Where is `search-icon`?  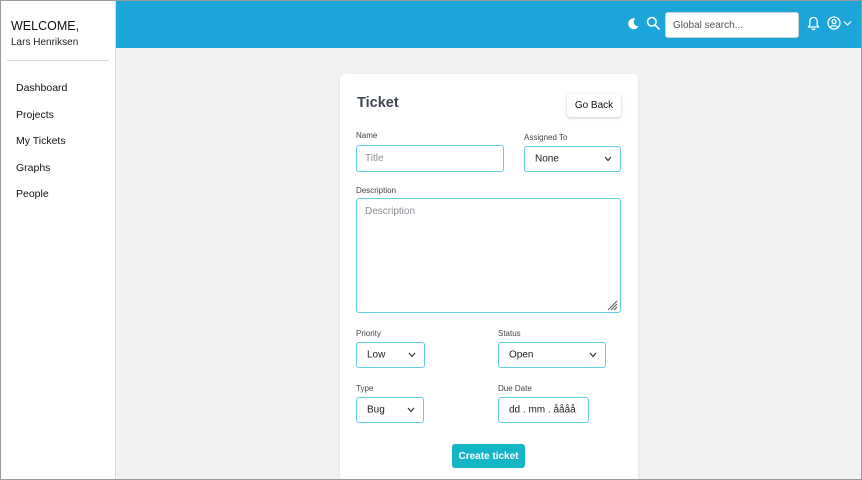
search-icon is located at coordinates (653, 23).